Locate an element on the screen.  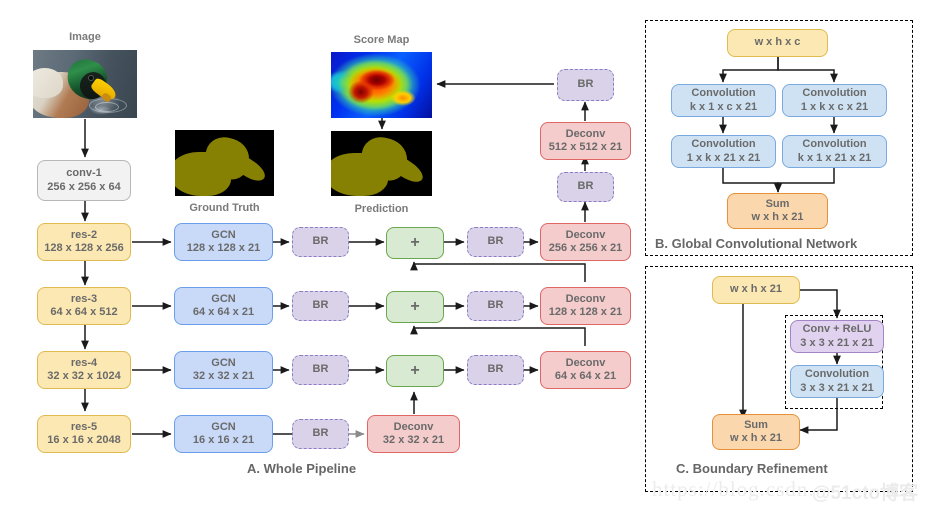
node-gcn-3-shape: 32 x 32 x 21 is located at coordinates (223, 376).